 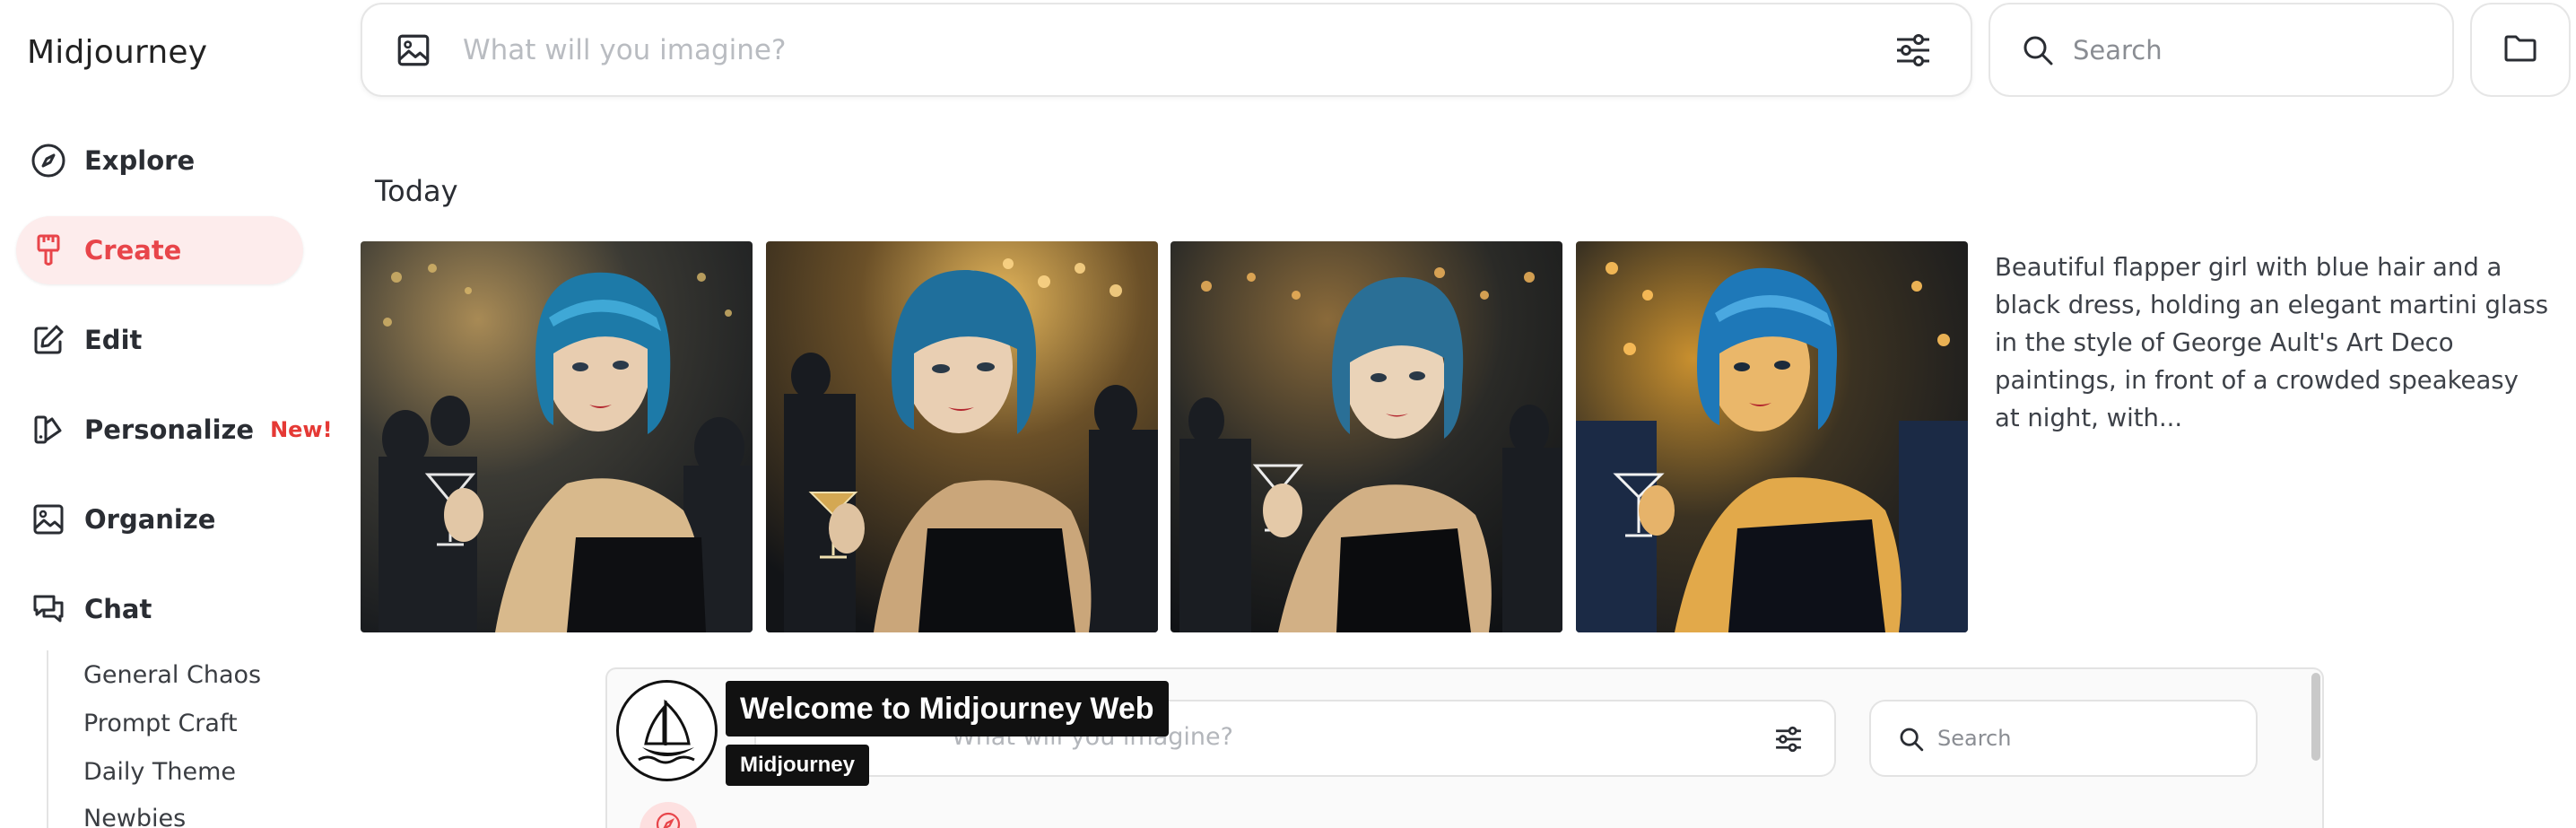 What do you see at coordinates (159, 340) in the screenshot?
I see `sidebar-item-edit: Edit` at bounding box center [159, 340].